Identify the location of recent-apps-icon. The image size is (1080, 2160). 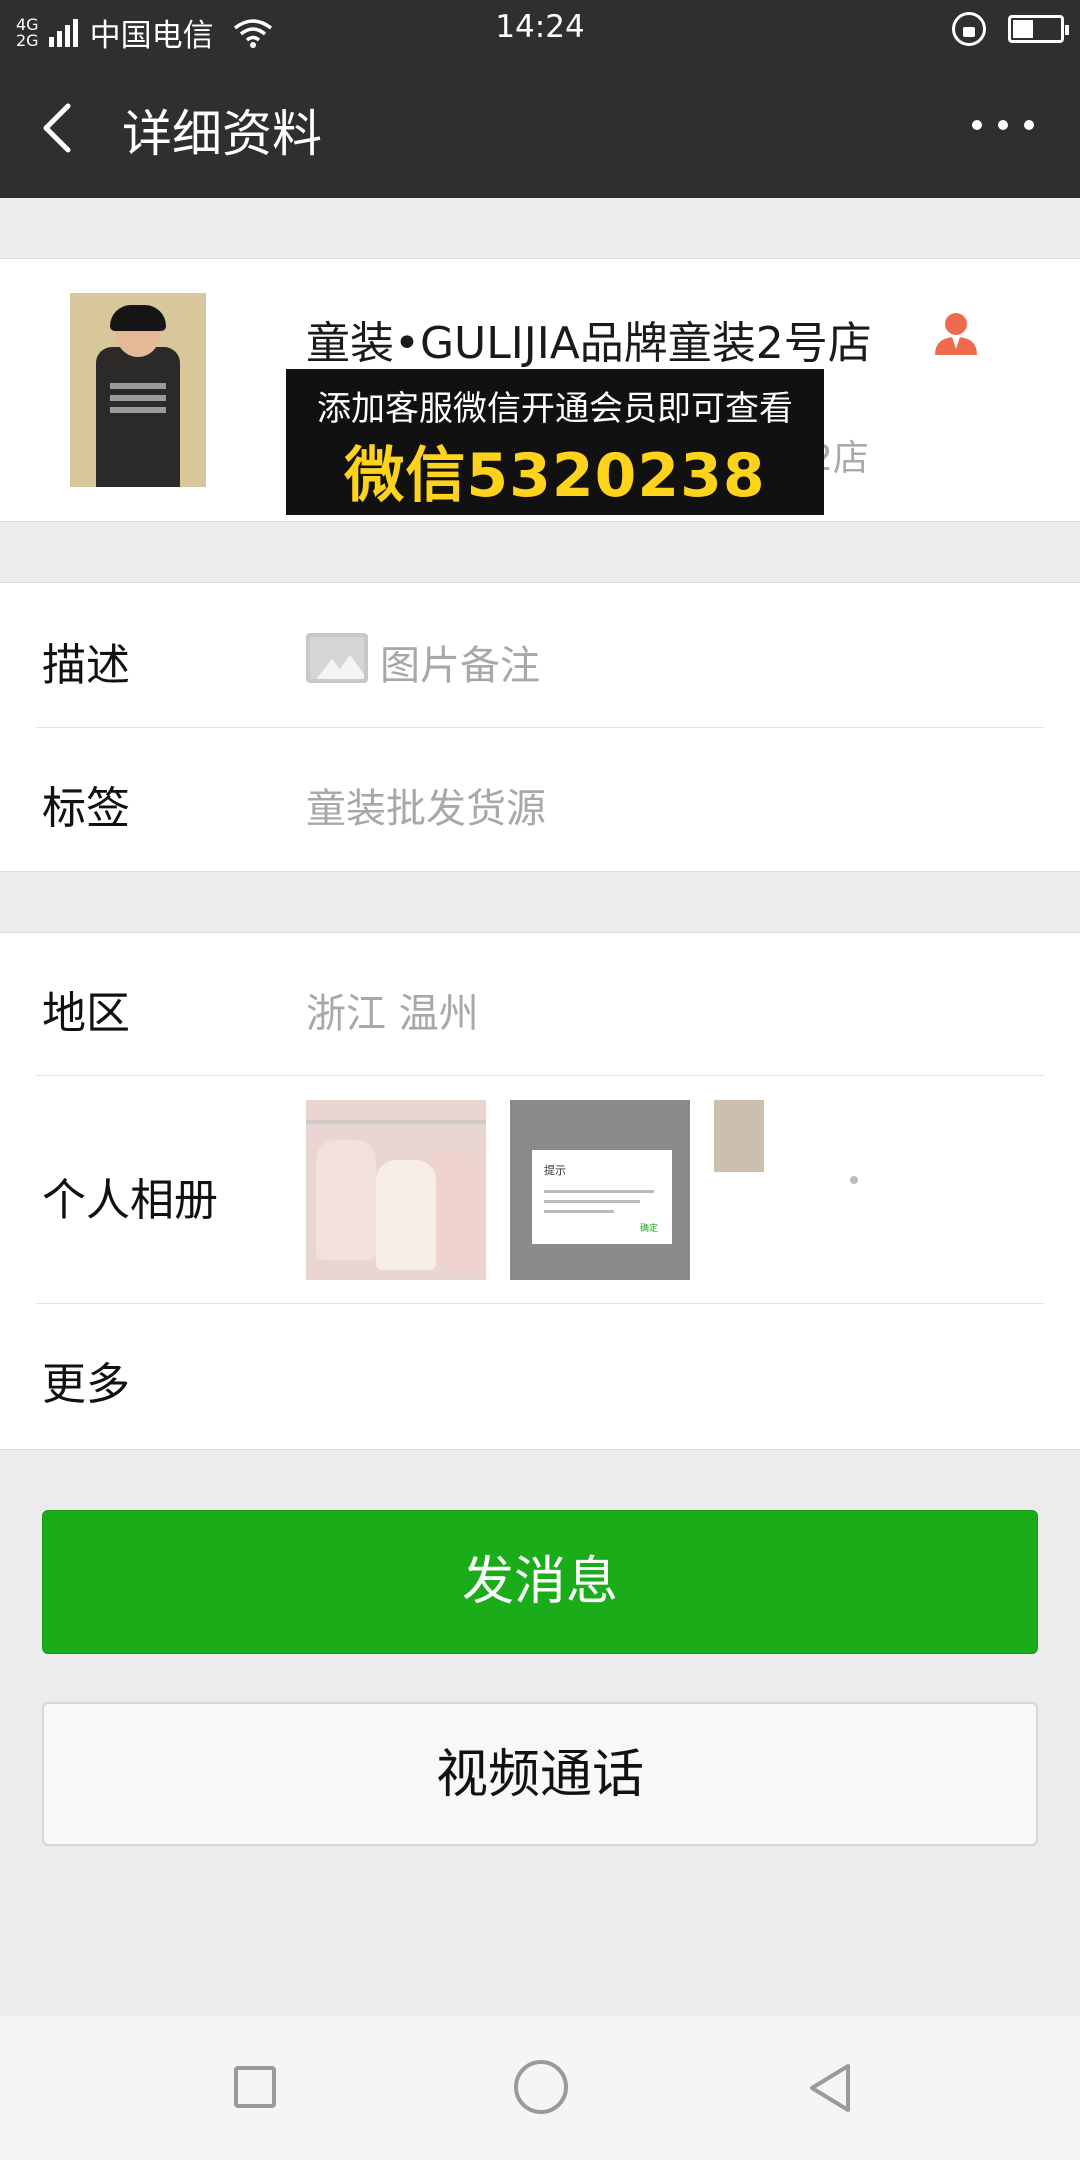
(255, 2087).